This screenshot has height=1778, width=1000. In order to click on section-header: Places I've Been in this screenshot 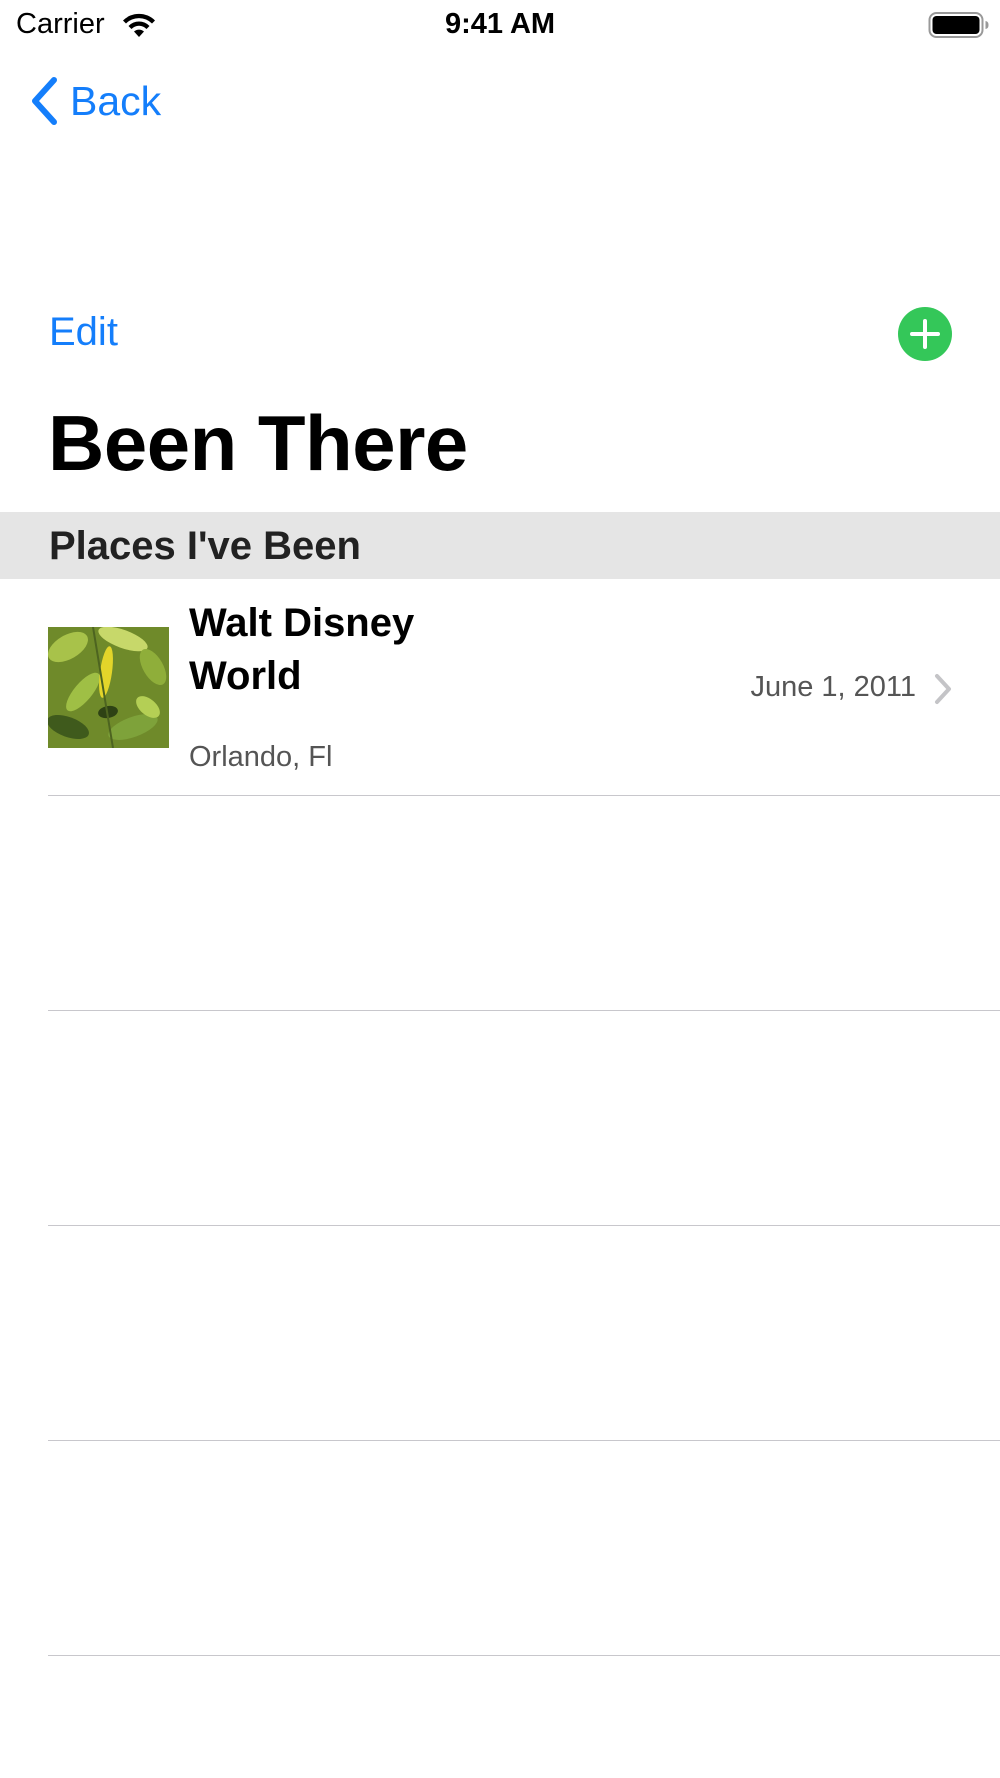, I will do `click(500, 545)`.